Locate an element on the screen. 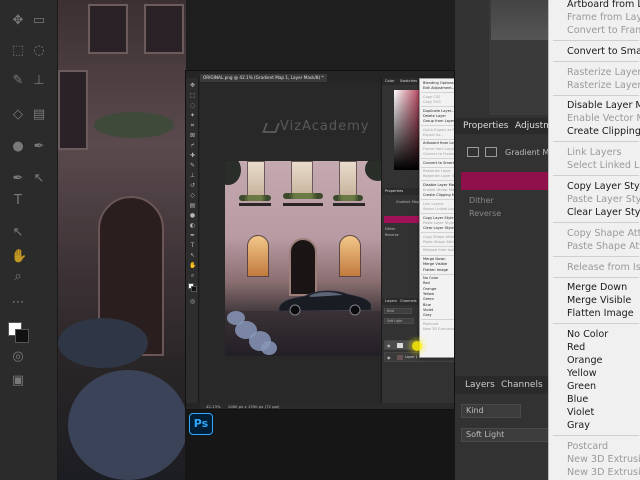 This screenshot has width=640, height=480. color-picker-field is located at coordinates (408, 130).